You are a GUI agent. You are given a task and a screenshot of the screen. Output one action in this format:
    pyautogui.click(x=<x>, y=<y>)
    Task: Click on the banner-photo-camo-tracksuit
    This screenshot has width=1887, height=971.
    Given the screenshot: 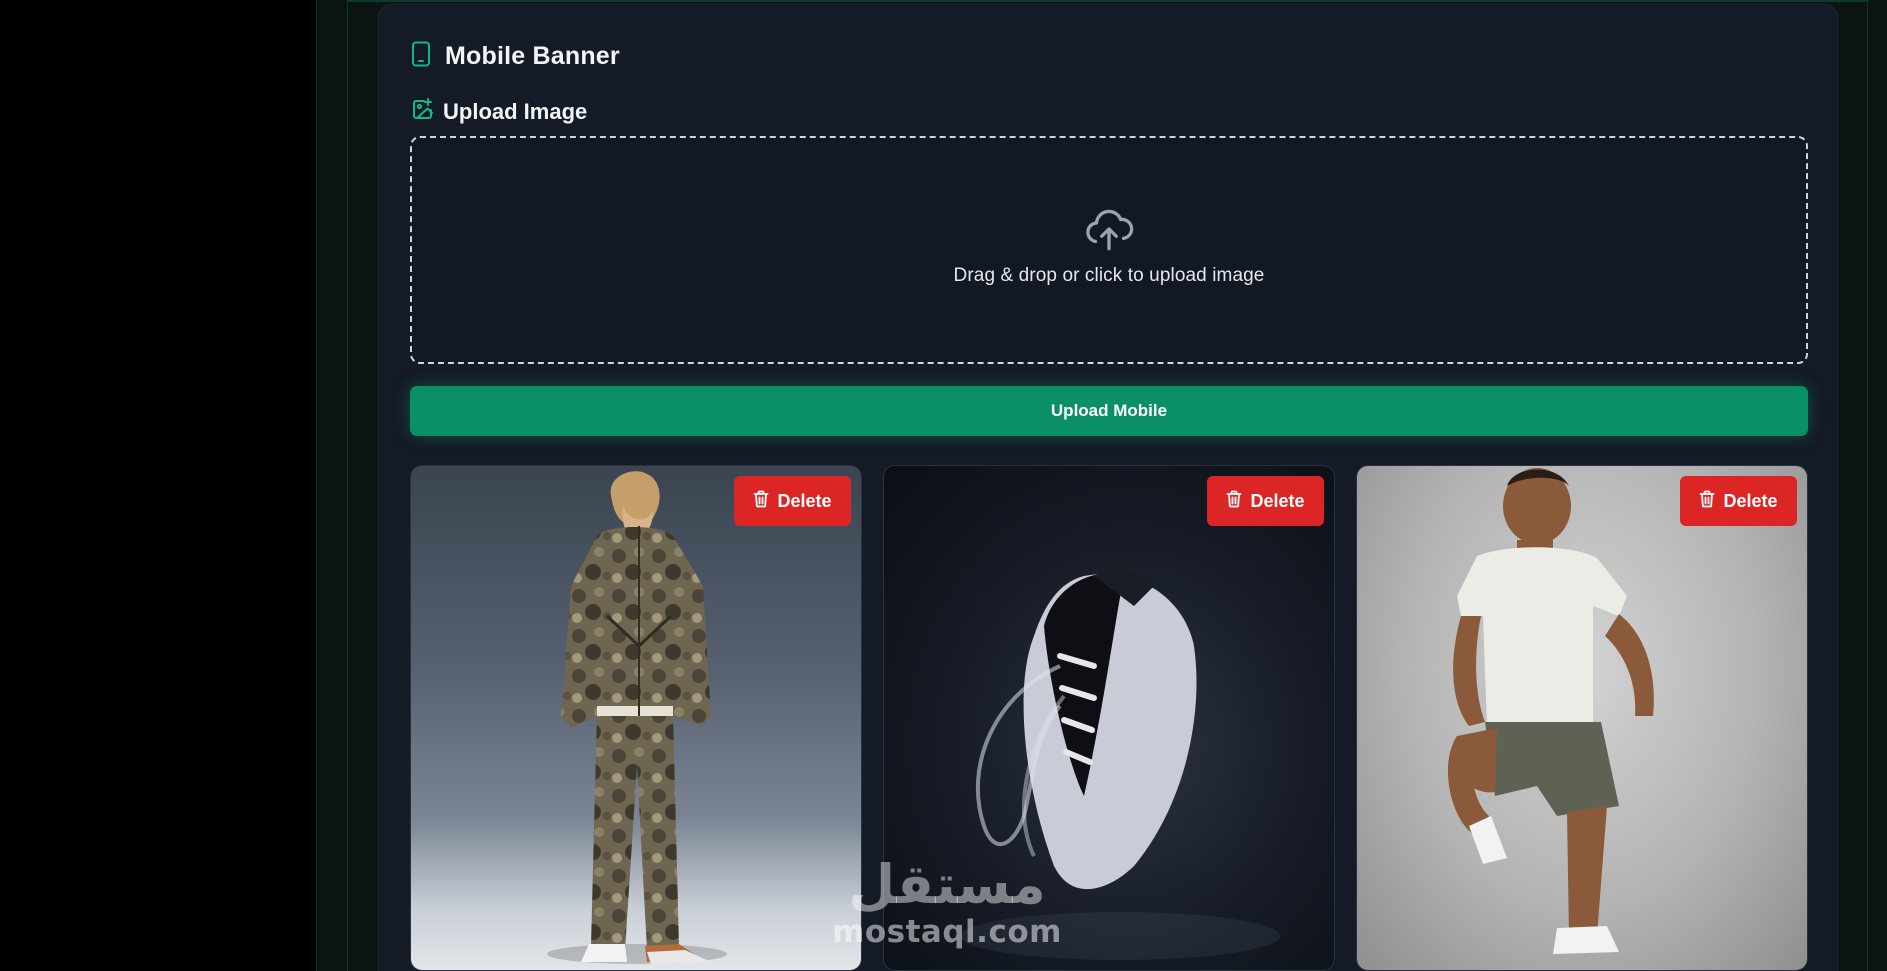 What is the action you would take?
    pyautogui.click(x=637, y=717)
    